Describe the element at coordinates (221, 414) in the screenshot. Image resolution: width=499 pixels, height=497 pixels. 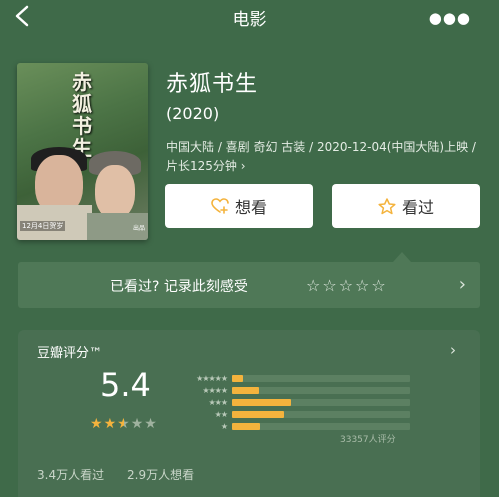
I see `distribution-star-label: ★★` at that location.